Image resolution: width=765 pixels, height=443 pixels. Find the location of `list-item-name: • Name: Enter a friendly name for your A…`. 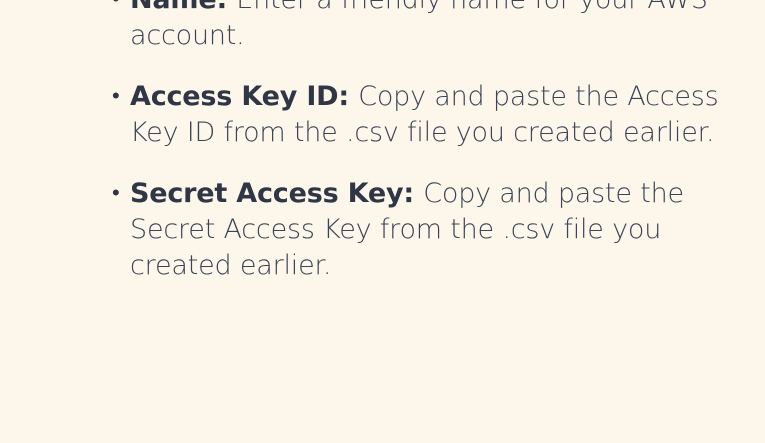

list-item-name: • Name: Enter a friendly name for your A… is located at coordinates (432, 27).